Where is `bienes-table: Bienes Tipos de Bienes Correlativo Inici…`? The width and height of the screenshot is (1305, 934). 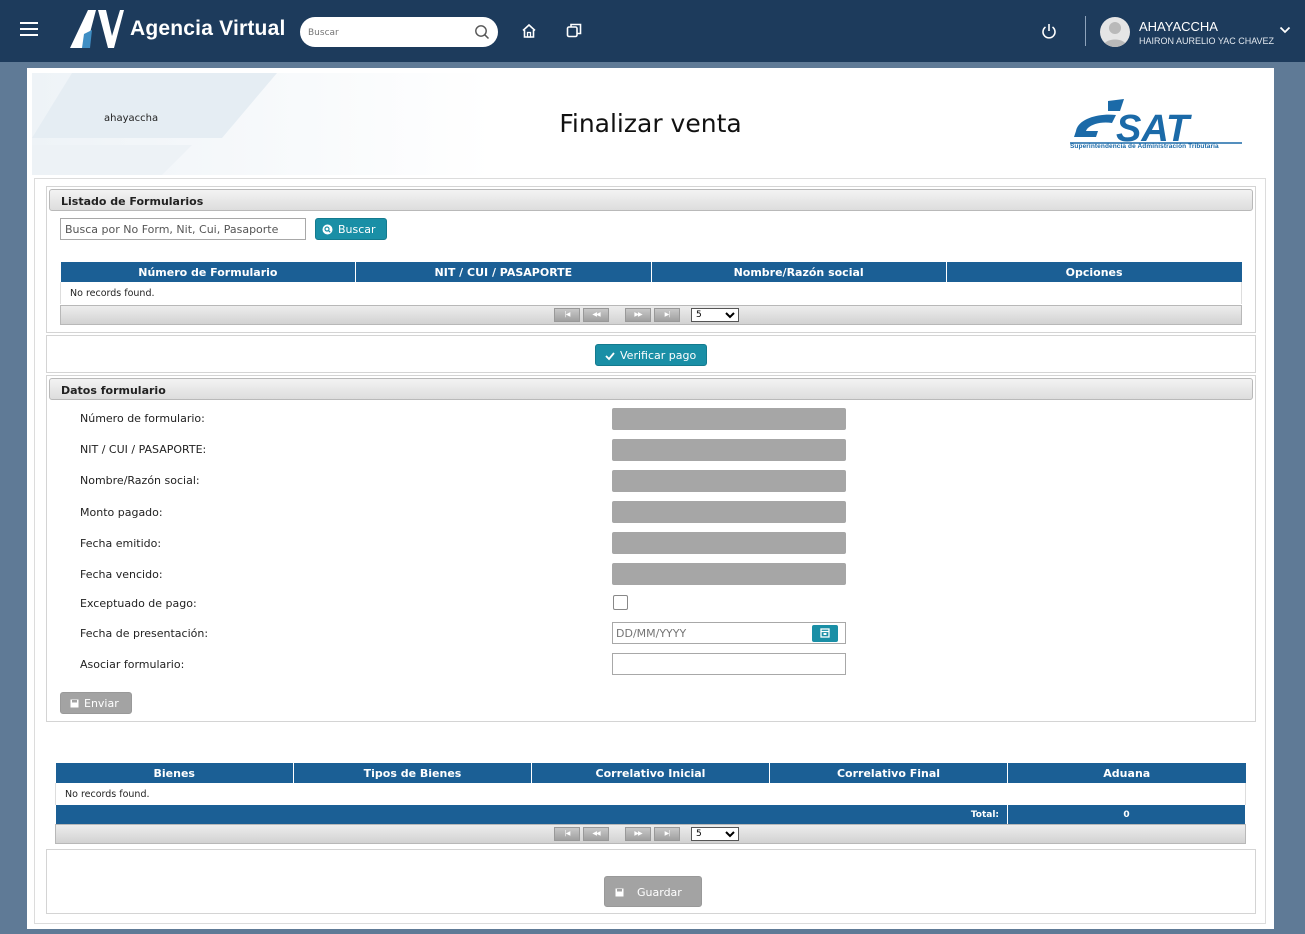
bienes-table: Bienes Tipos de Bienes Correlativo Inici… is located at coordinates (650, 793).